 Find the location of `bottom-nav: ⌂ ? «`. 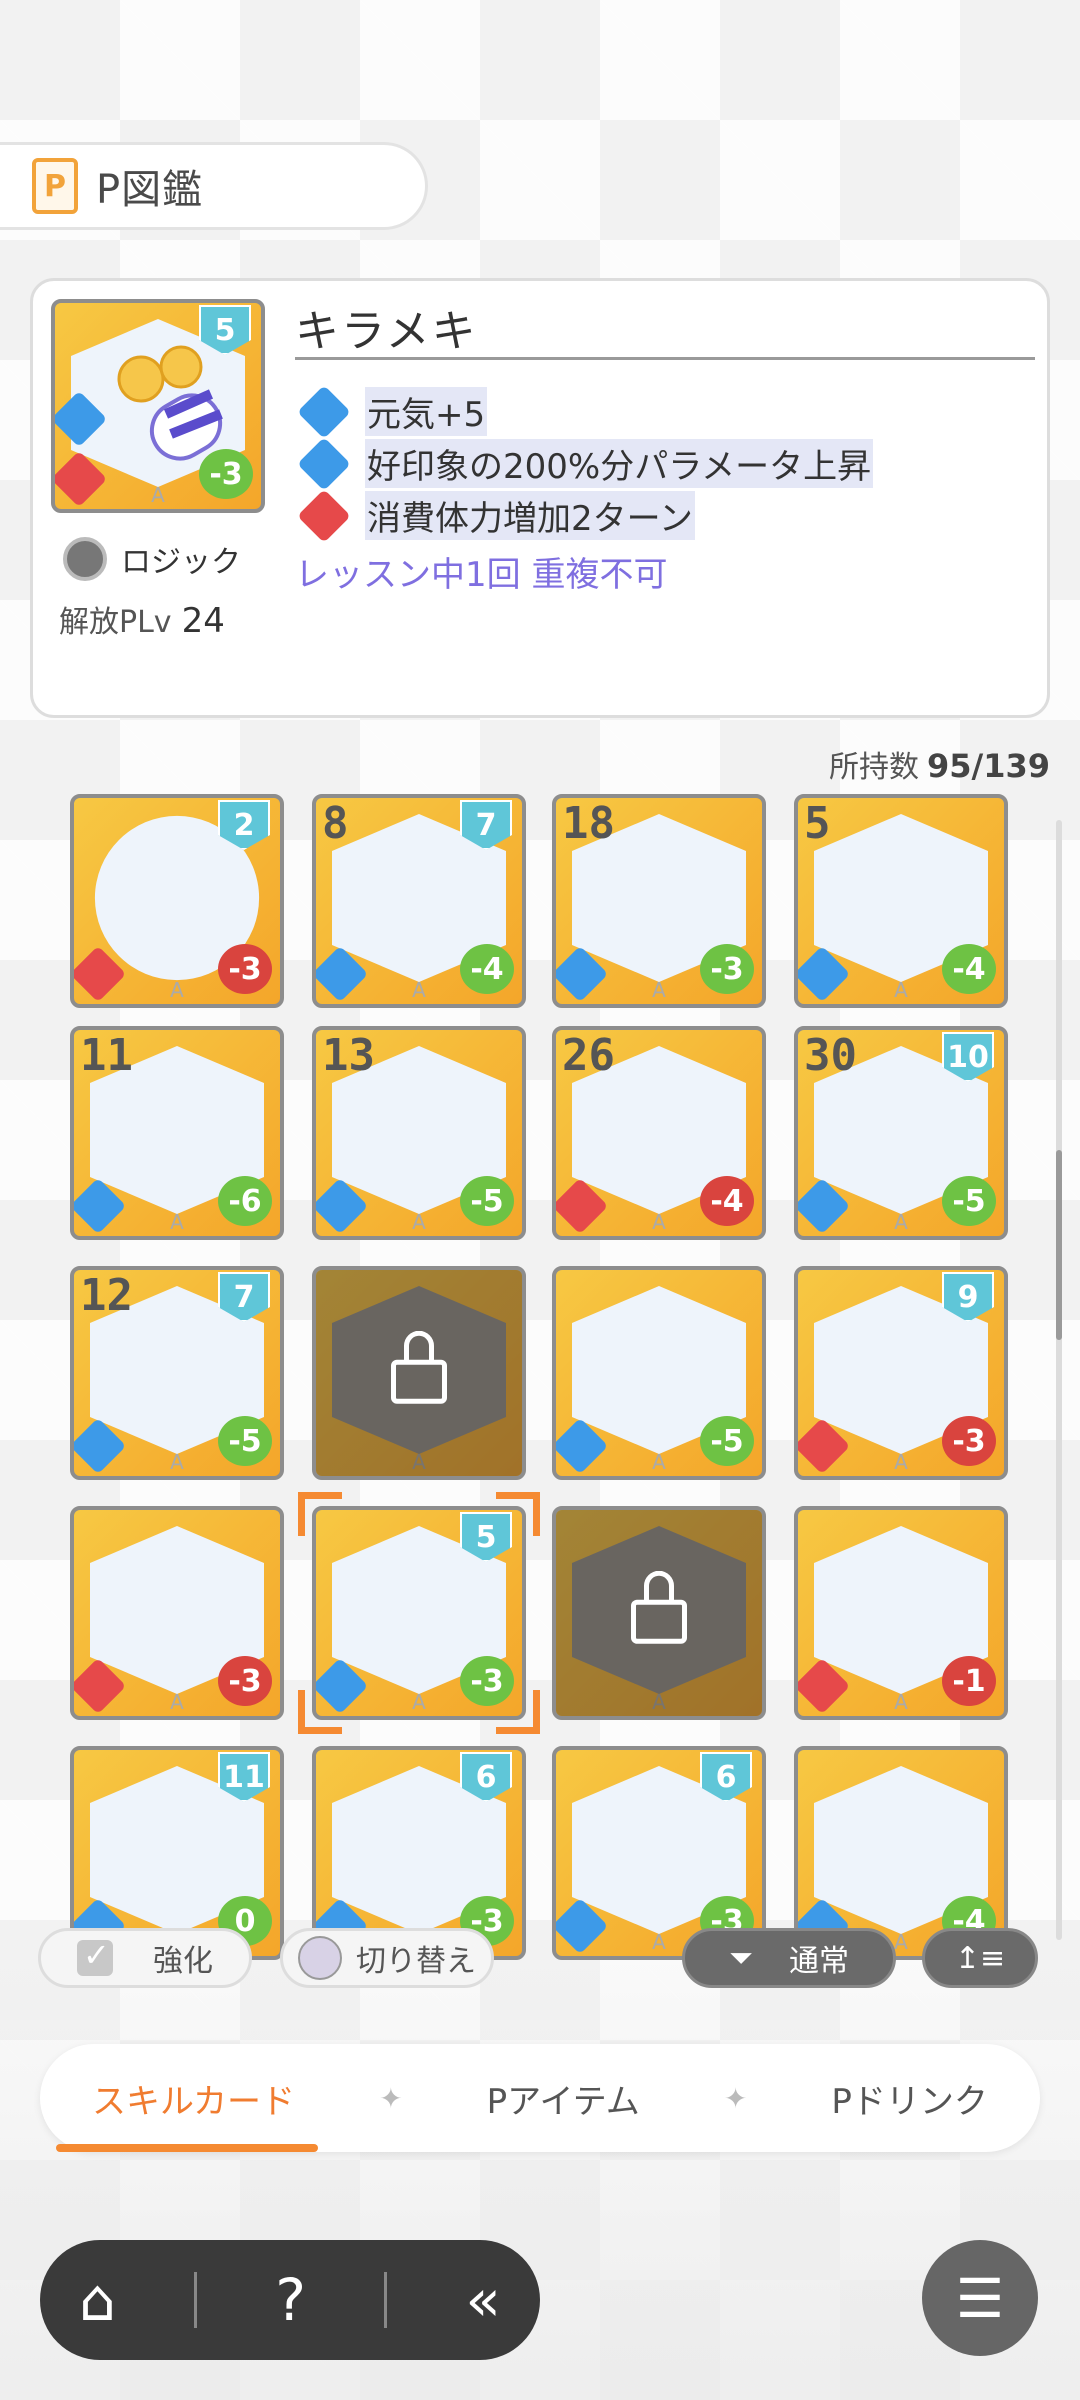

bottom-nav: ⌂ ? « is located at coordinates (290, 2300).